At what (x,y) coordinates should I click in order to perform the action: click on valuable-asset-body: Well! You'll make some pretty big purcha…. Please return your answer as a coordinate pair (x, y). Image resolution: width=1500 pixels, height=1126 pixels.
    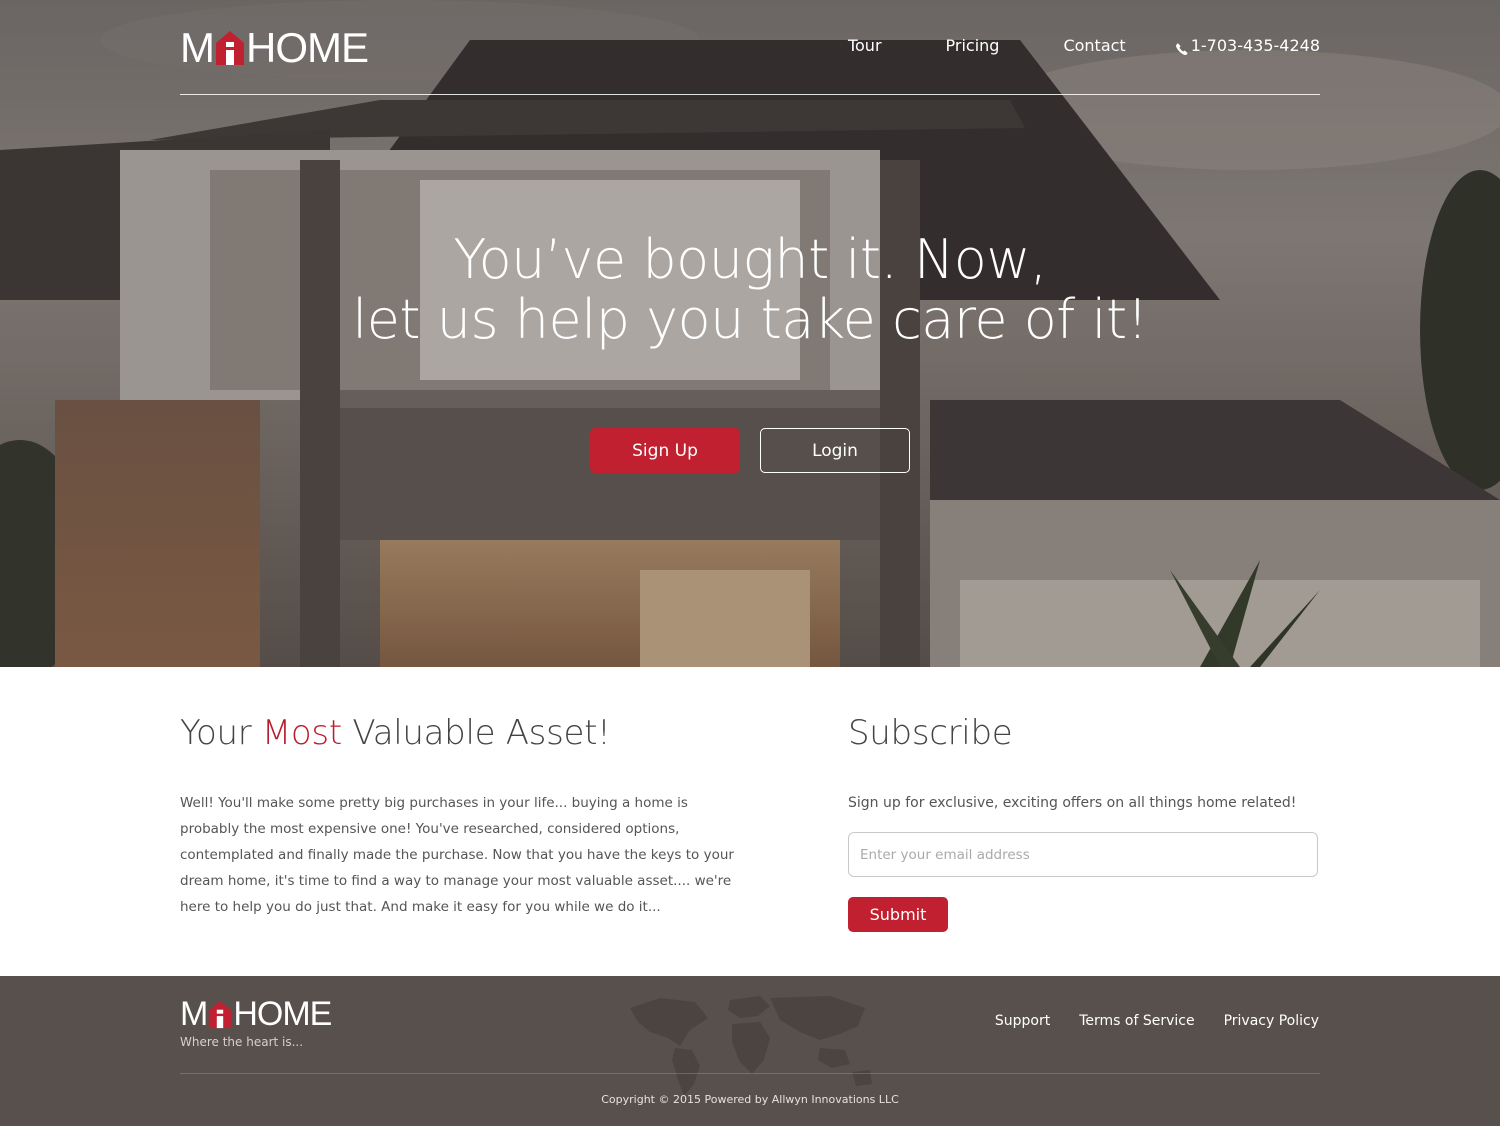
    Looking at the image, I should click on (457, 855).